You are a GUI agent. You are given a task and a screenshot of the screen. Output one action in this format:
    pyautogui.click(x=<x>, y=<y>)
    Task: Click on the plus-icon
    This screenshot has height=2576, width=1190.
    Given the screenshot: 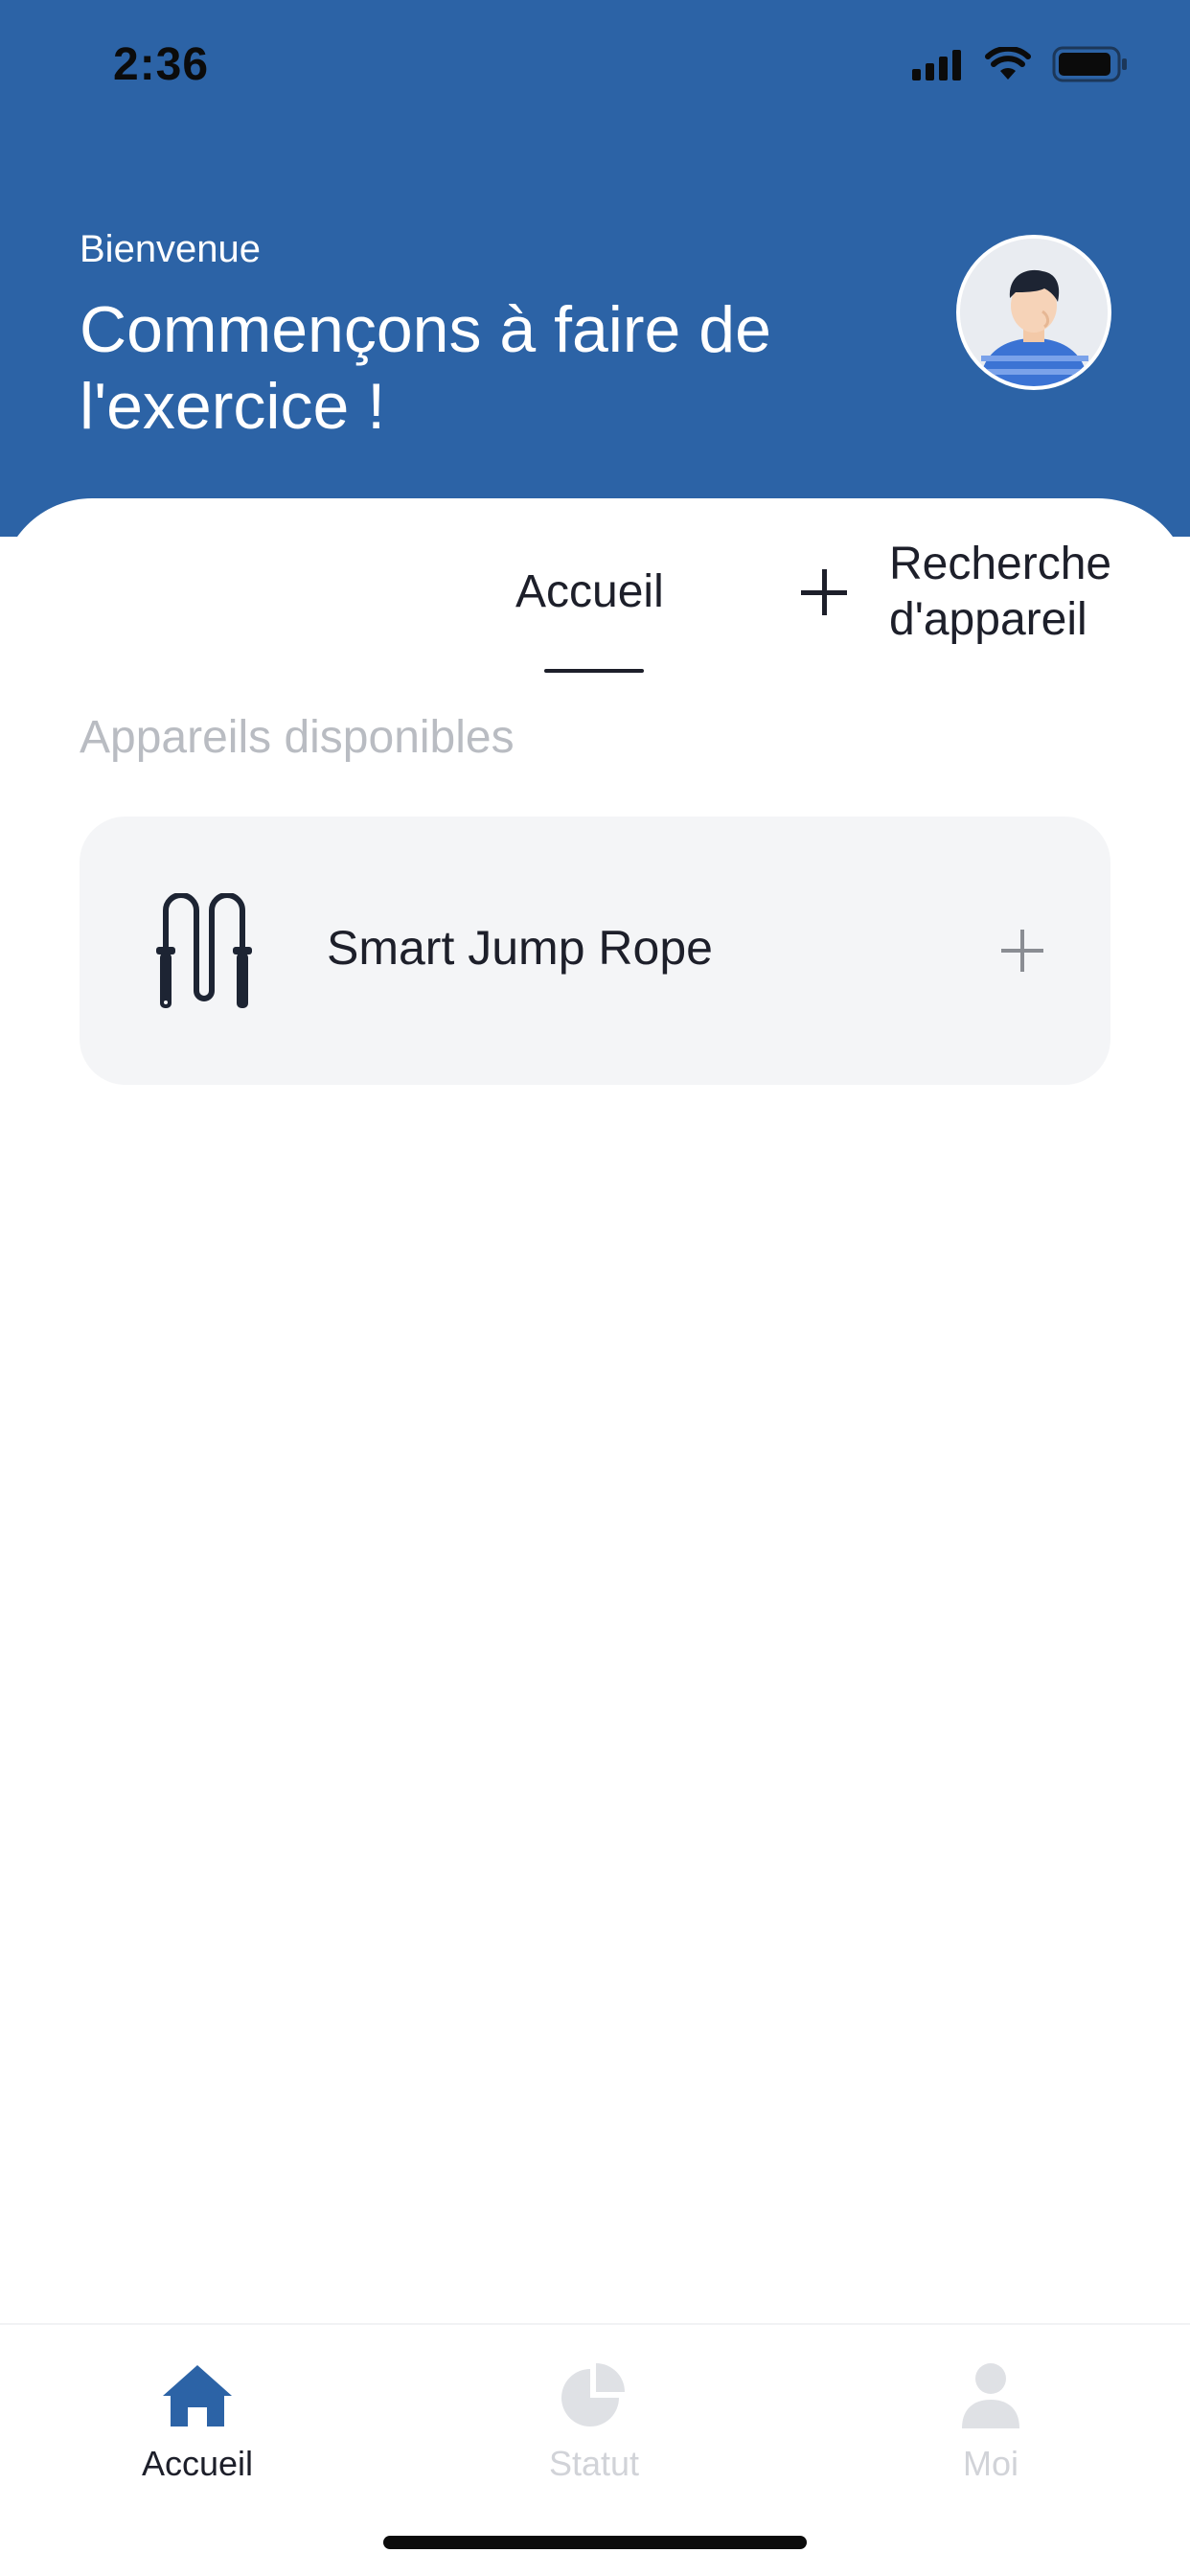 What is the action you would take?
    pyautogui.click(x=824, y=592)
    